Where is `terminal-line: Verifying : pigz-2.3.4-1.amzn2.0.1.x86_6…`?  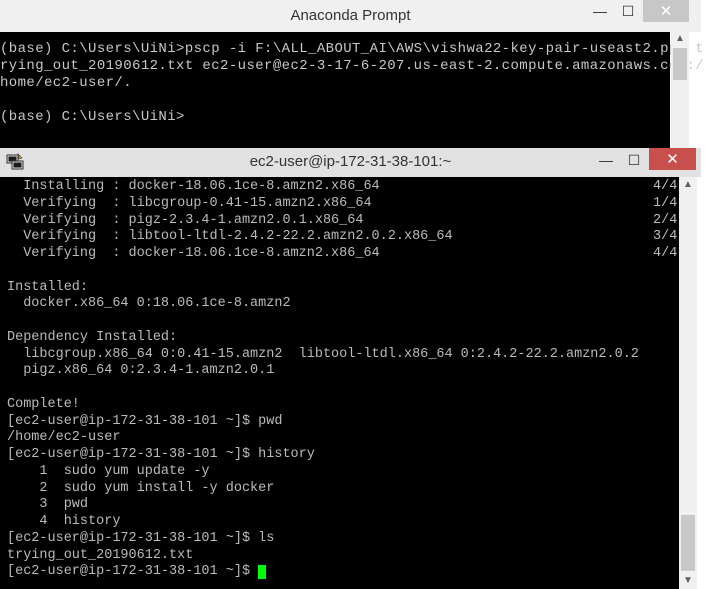
terminal-line: Verifying : pigz-2.3.4-1.amzn2.0.1.x86_6… is located at coordinates (342, 221).